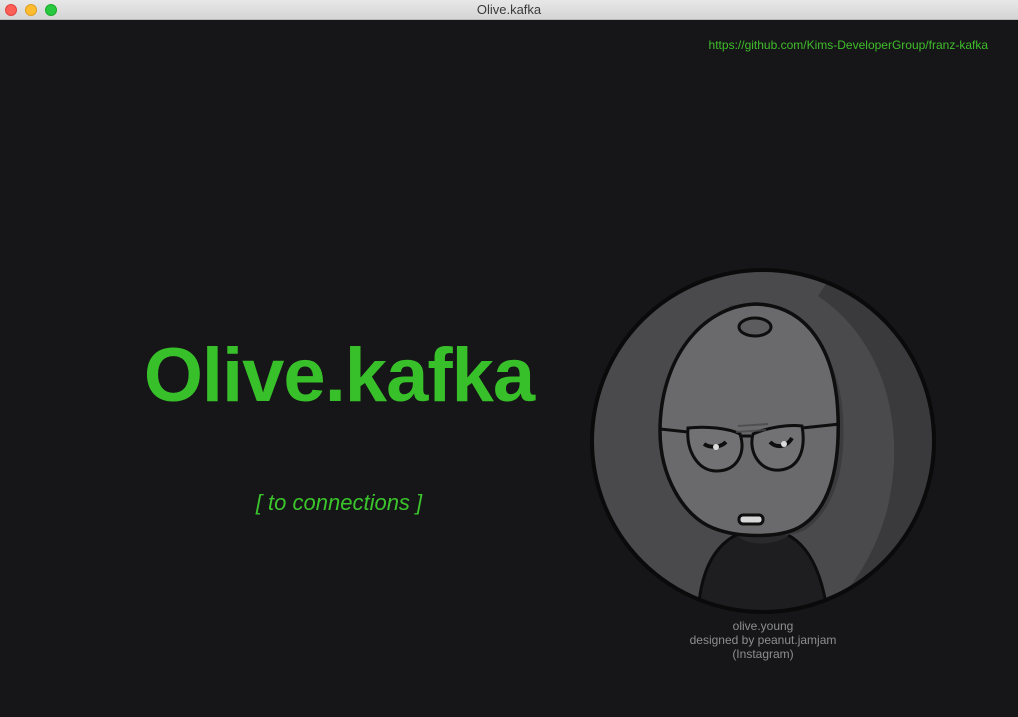 Image resolution: width=1018 pixels, height=717 pixels. Describe the element at coordinates (763, 654) in the screenshot. I see `credit-platform: (Instagram)` at that location.